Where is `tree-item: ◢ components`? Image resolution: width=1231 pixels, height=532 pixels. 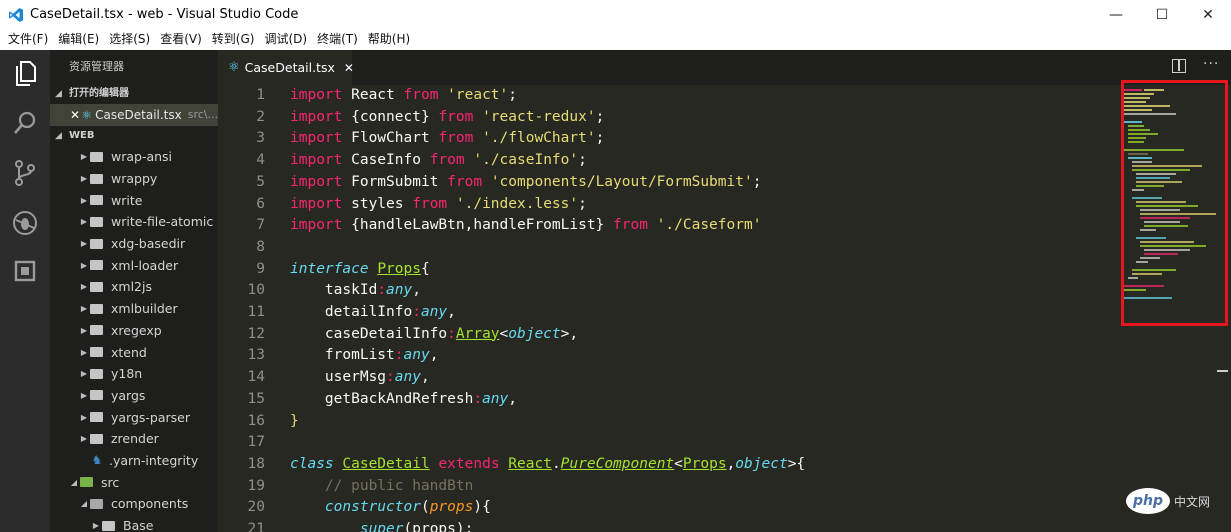 tree-item: ◢ components is located at coordinates (134, 504).